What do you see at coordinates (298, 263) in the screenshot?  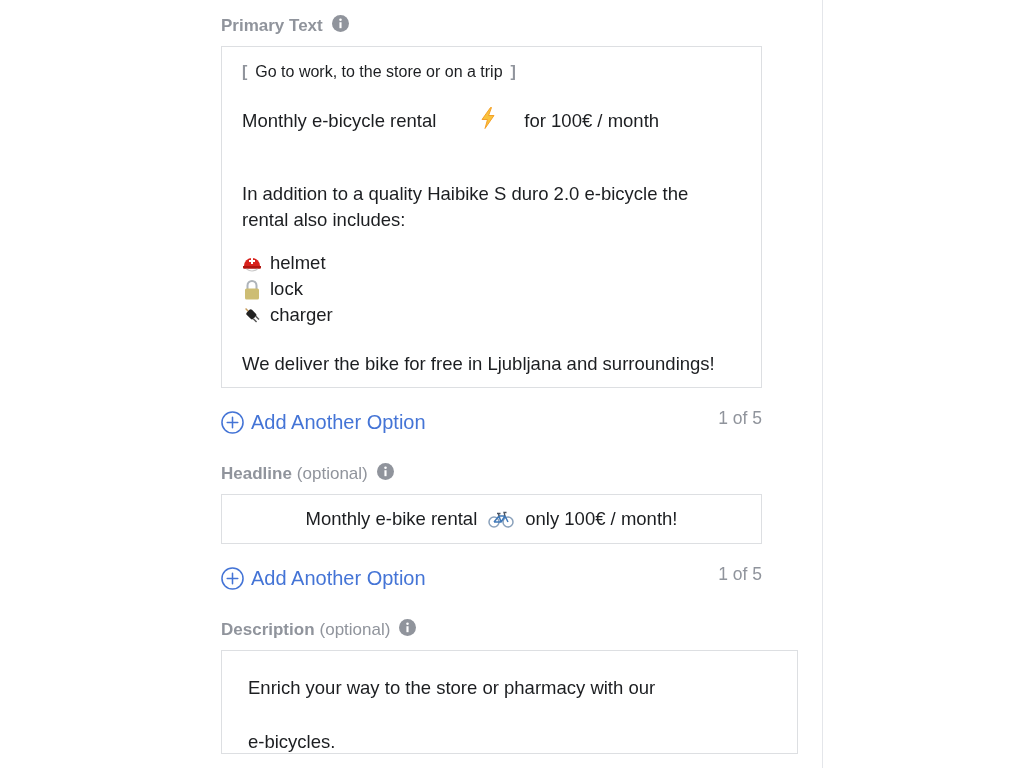 I see `included-item: helmet` at bounding box center [298, 263].